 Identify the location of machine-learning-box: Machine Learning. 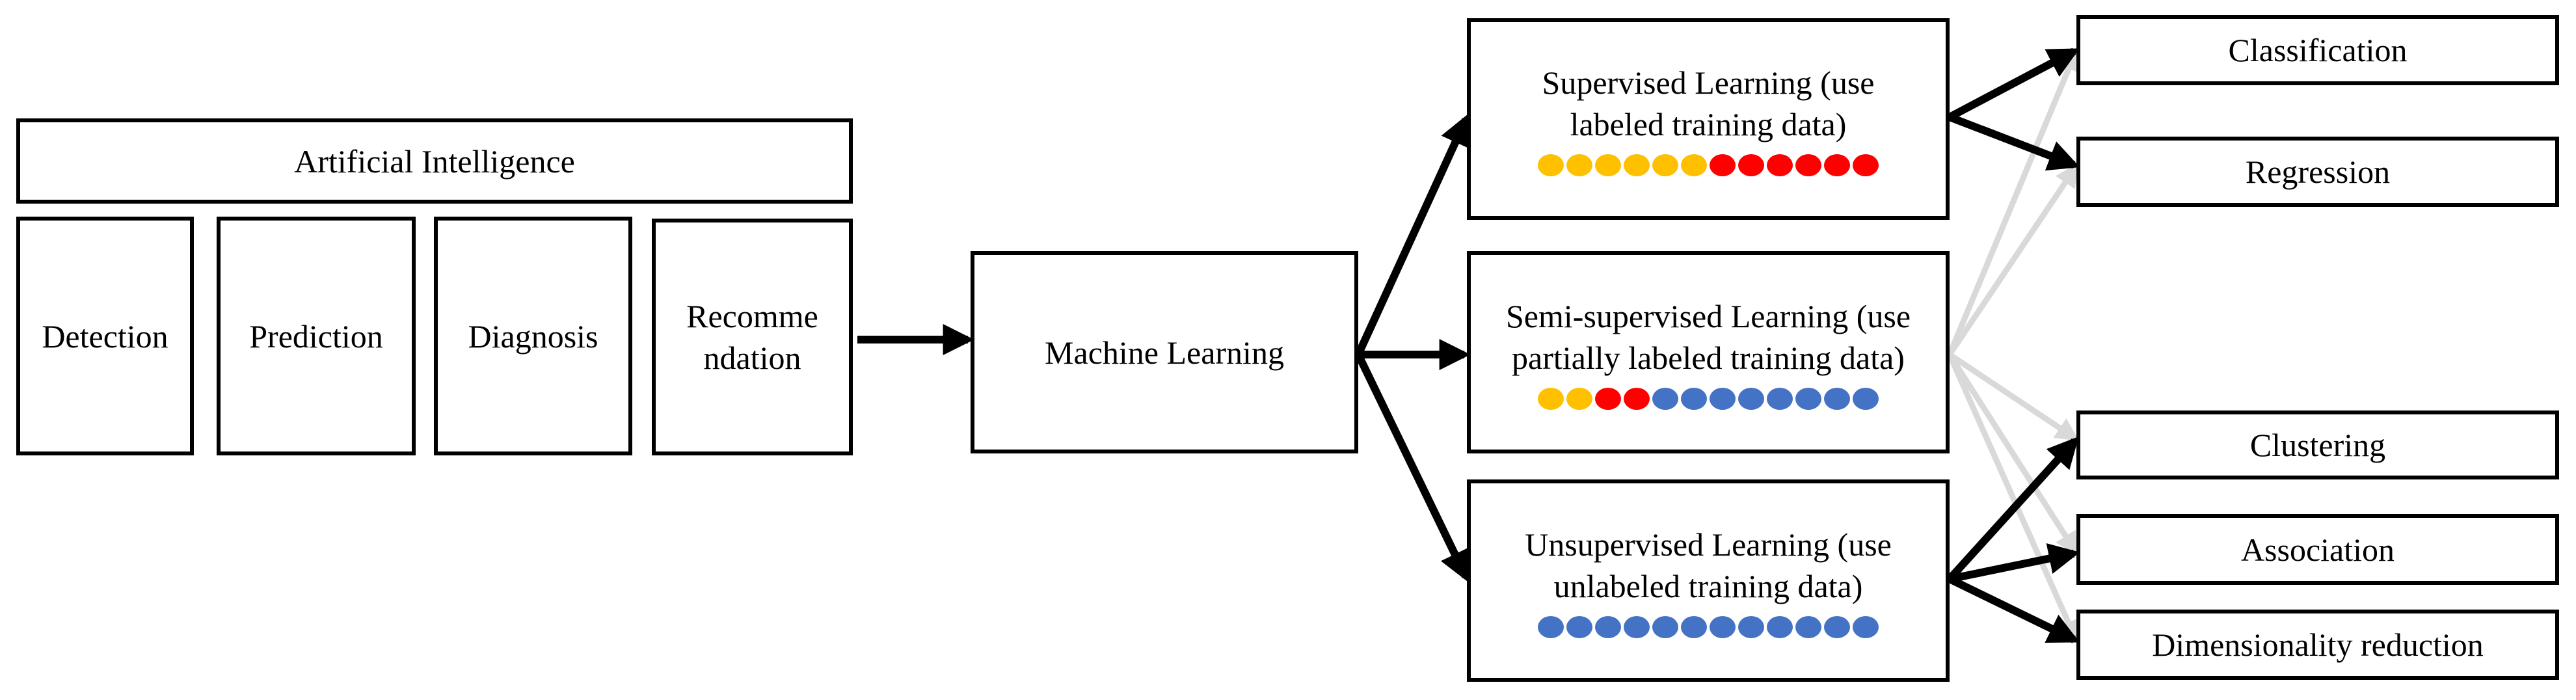
(1164, 352).